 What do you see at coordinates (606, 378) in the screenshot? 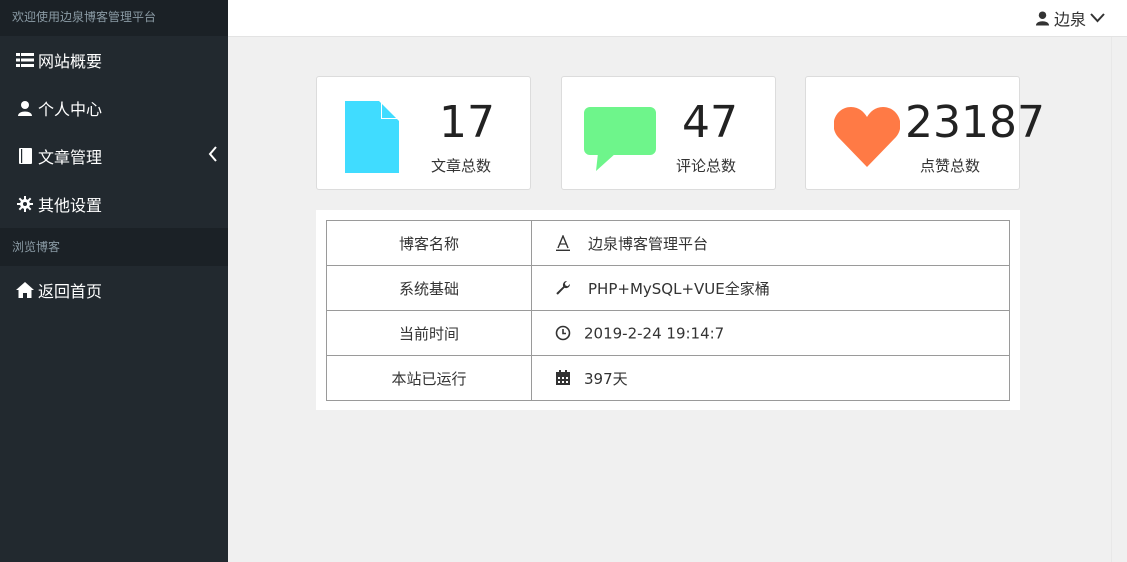
I see `info-value: 397天` at bounding box center [606, 378].